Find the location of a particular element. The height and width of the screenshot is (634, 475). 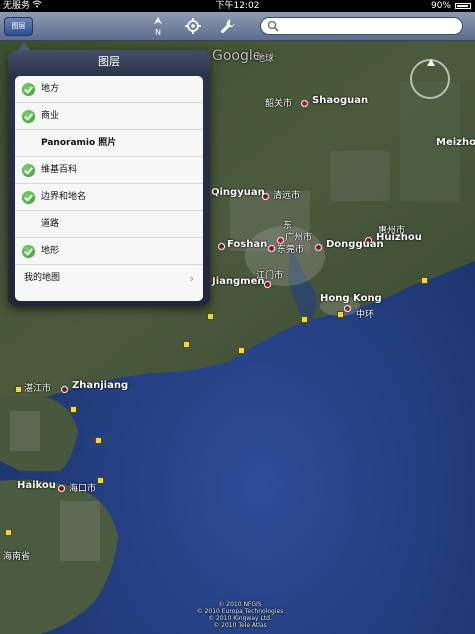

earth-label: 地球 is located at coordinates (265, 59).